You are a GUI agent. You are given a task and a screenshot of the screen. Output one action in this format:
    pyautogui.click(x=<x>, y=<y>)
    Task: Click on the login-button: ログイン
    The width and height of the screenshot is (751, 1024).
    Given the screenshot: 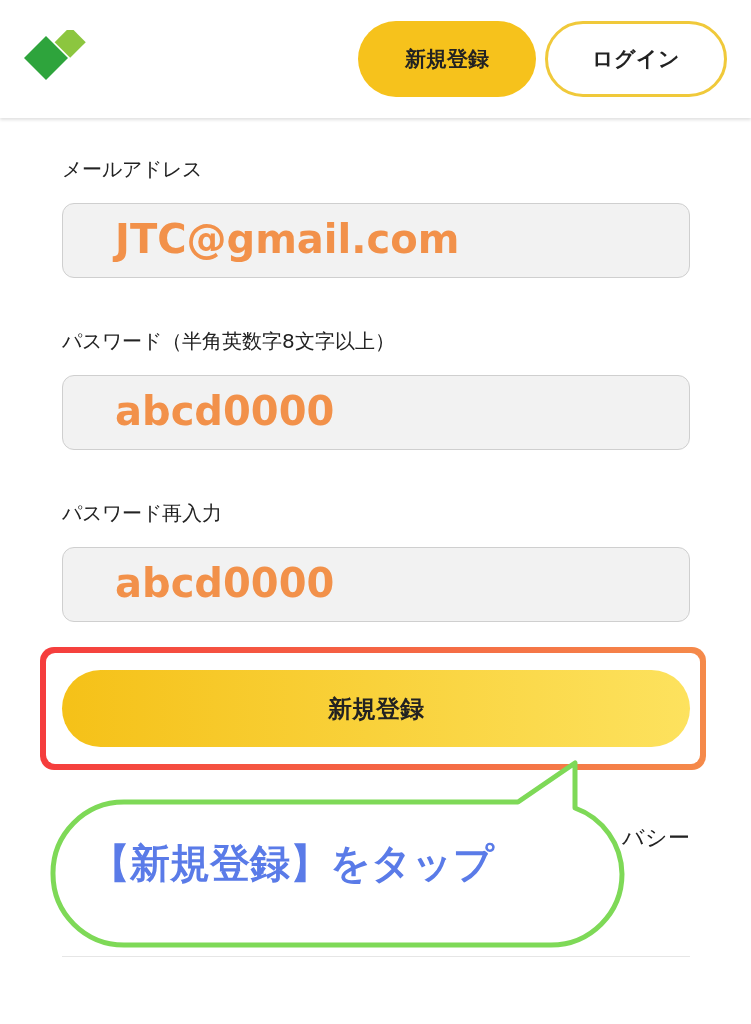 What is the action you would take?
    pyautogui.click(x=636, y=59)
    